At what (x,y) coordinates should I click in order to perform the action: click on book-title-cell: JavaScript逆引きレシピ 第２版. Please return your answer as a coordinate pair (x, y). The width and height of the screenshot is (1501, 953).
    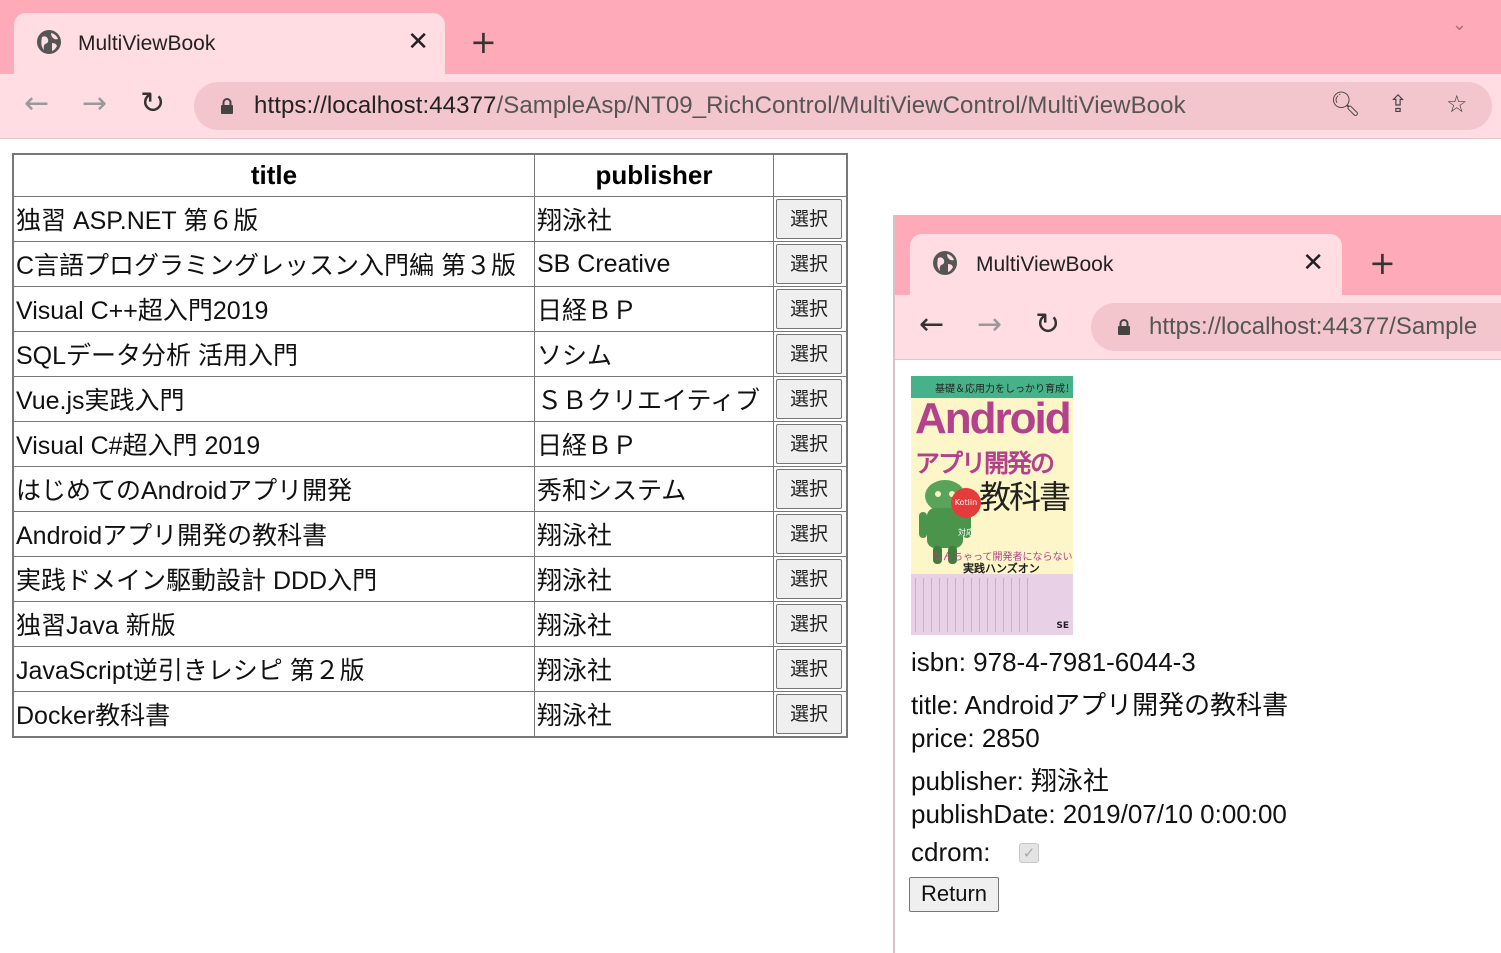
    Looking at the image, I should click on (273, 669).